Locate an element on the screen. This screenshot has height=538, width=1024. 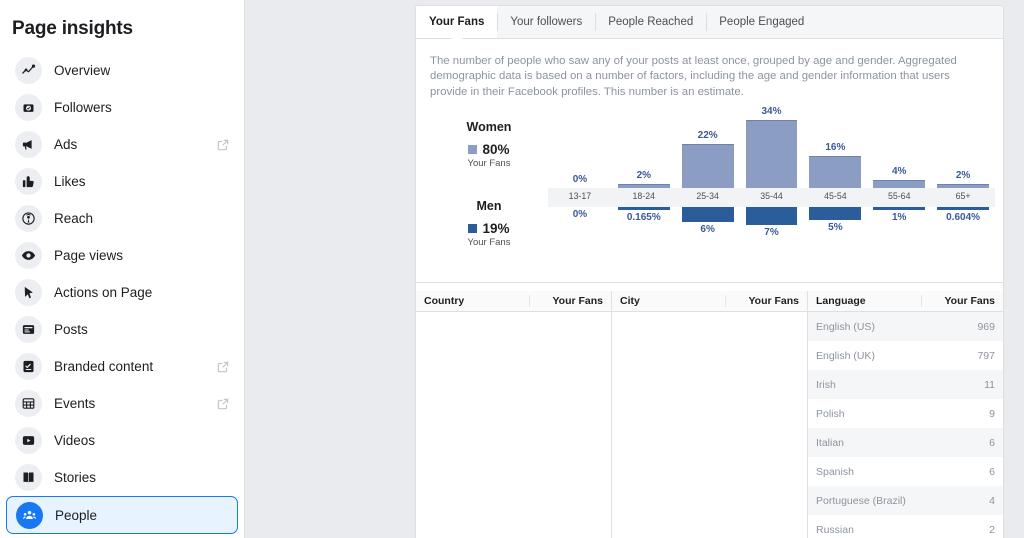
table-row: Italian 6 is located at coordinates (905, 443).